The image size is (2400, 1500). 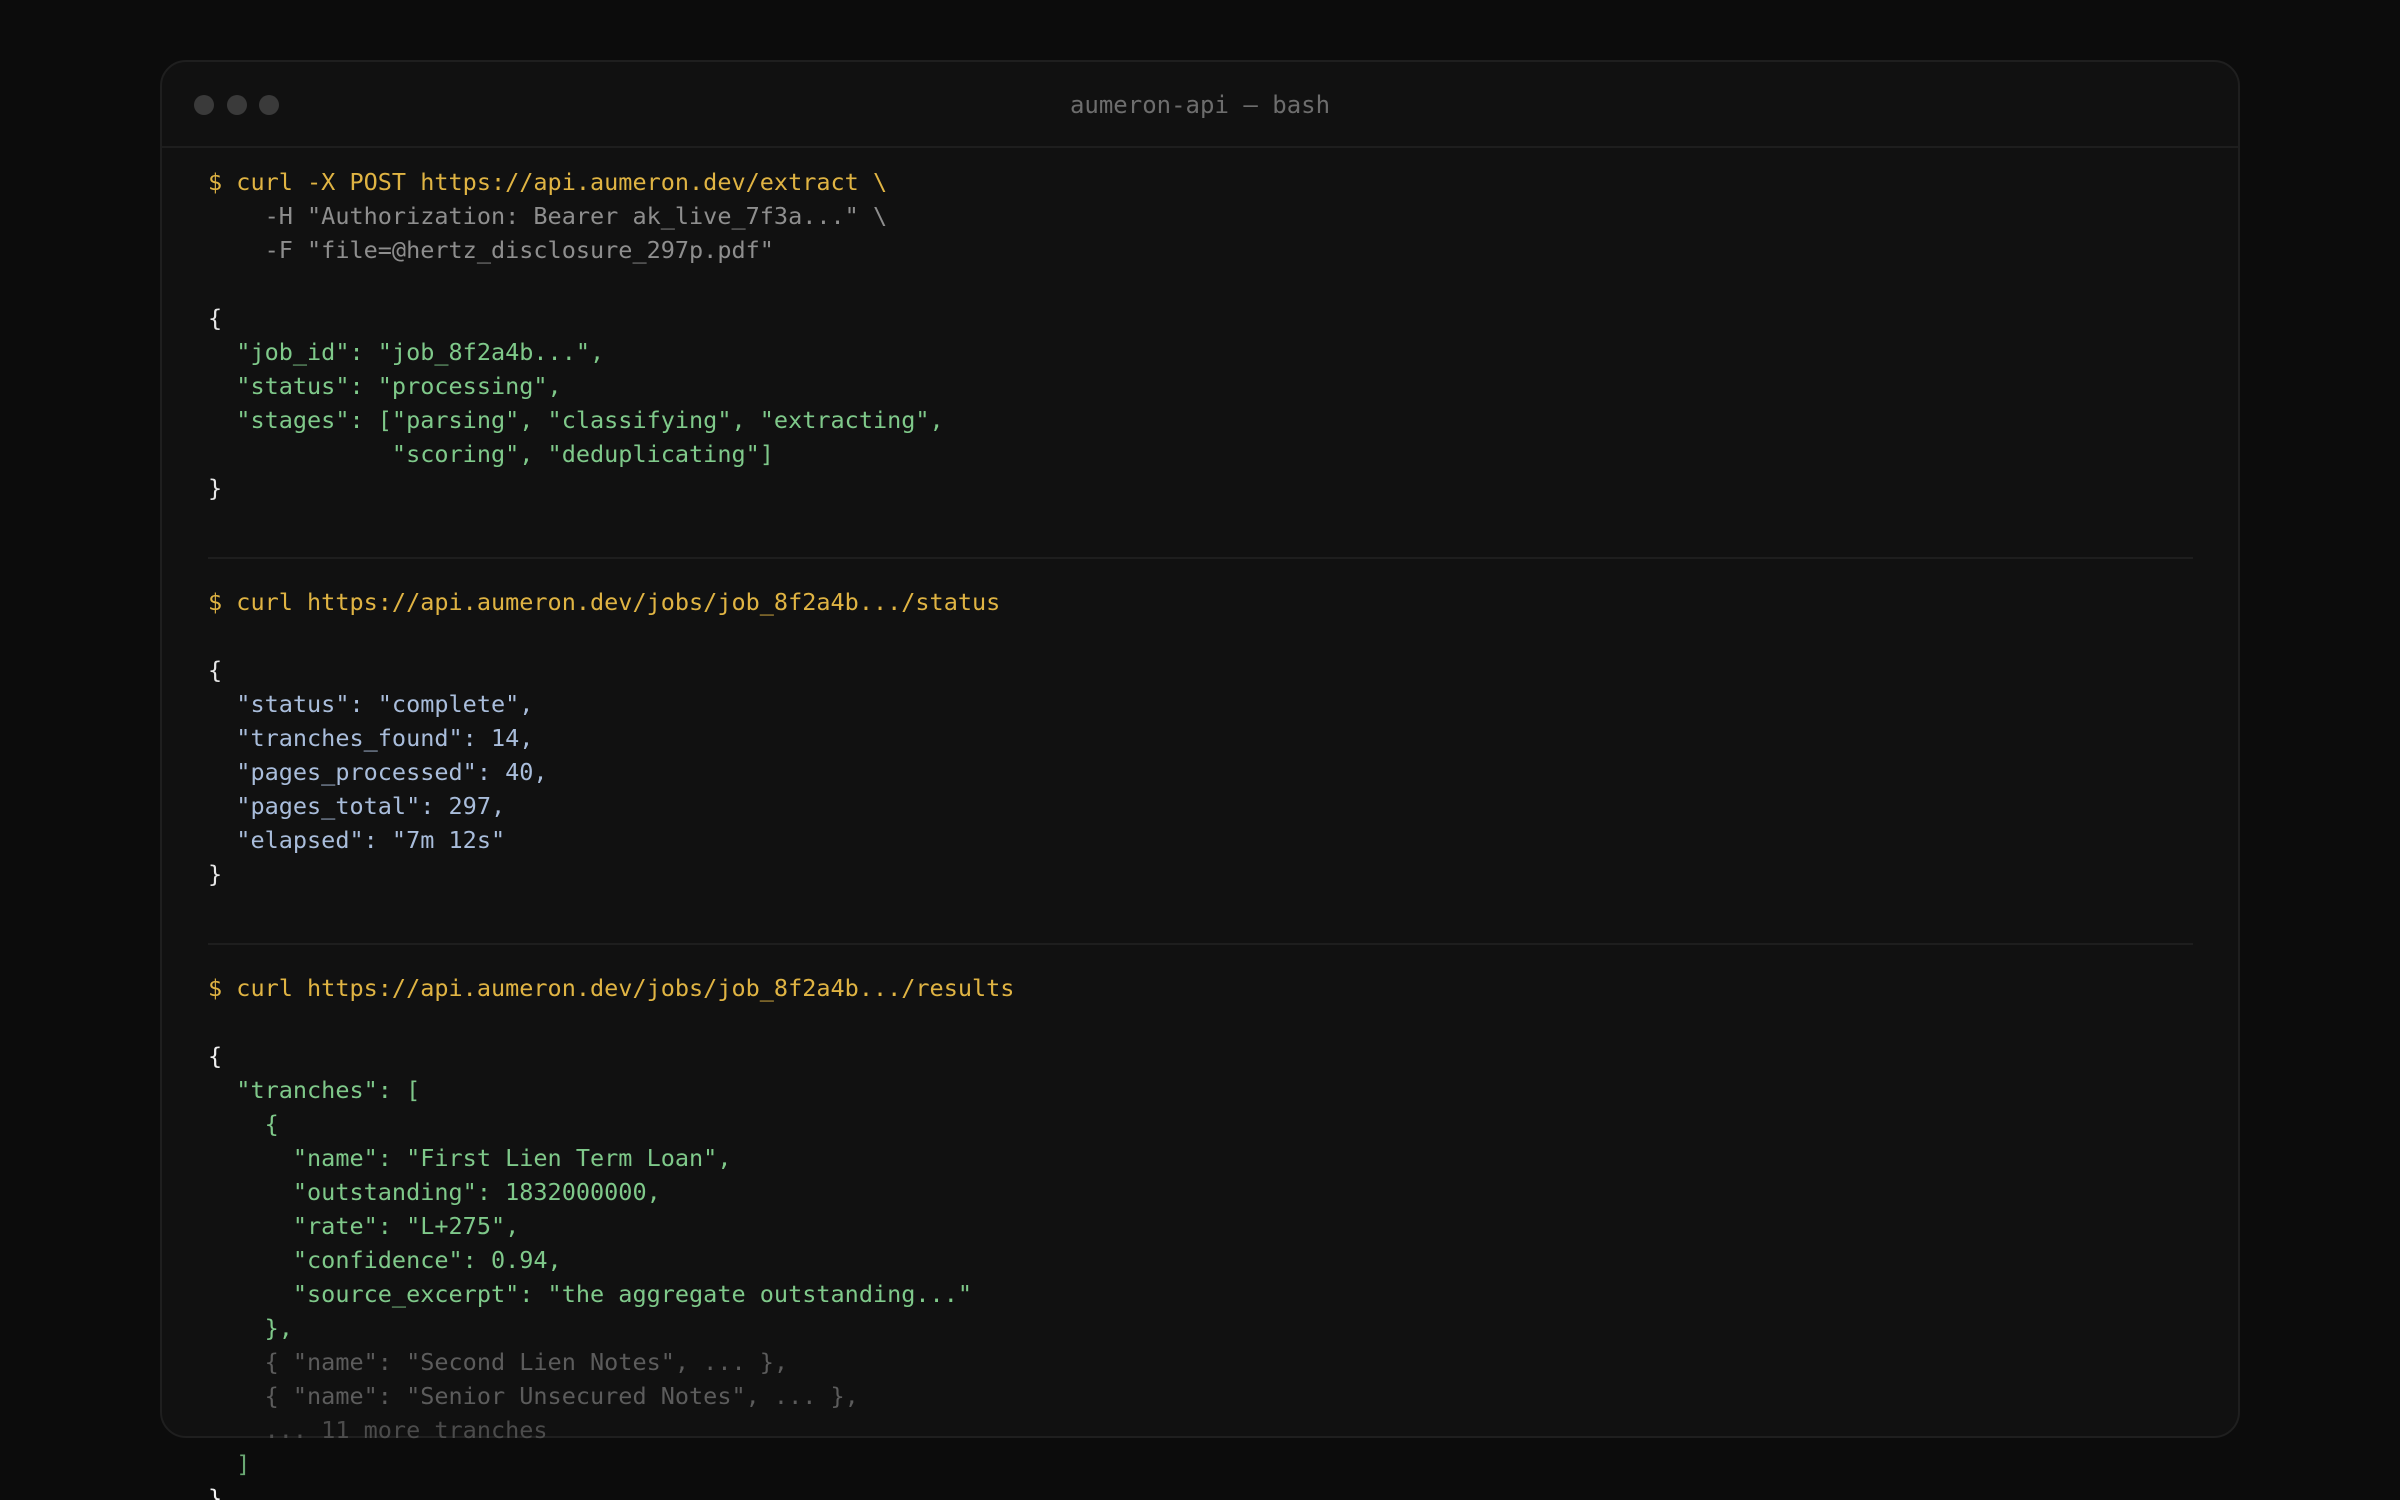 I want to click on command-line: -F "file=@hertz_disclosure_297p.pdf", so click(x=491, y=250).